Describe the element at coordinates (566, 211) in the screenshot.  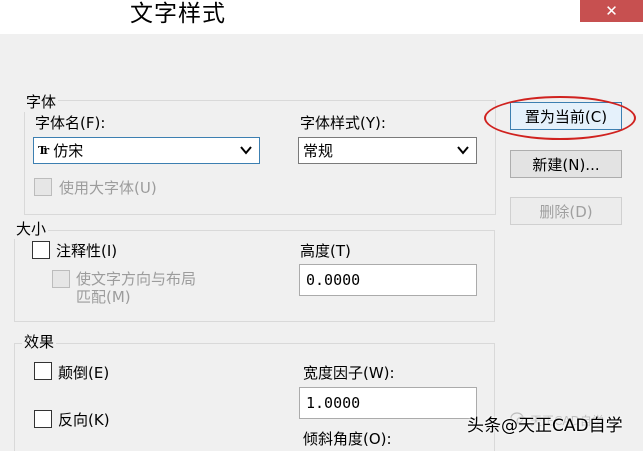
I see `delete-button: 删除(D)` at that location.